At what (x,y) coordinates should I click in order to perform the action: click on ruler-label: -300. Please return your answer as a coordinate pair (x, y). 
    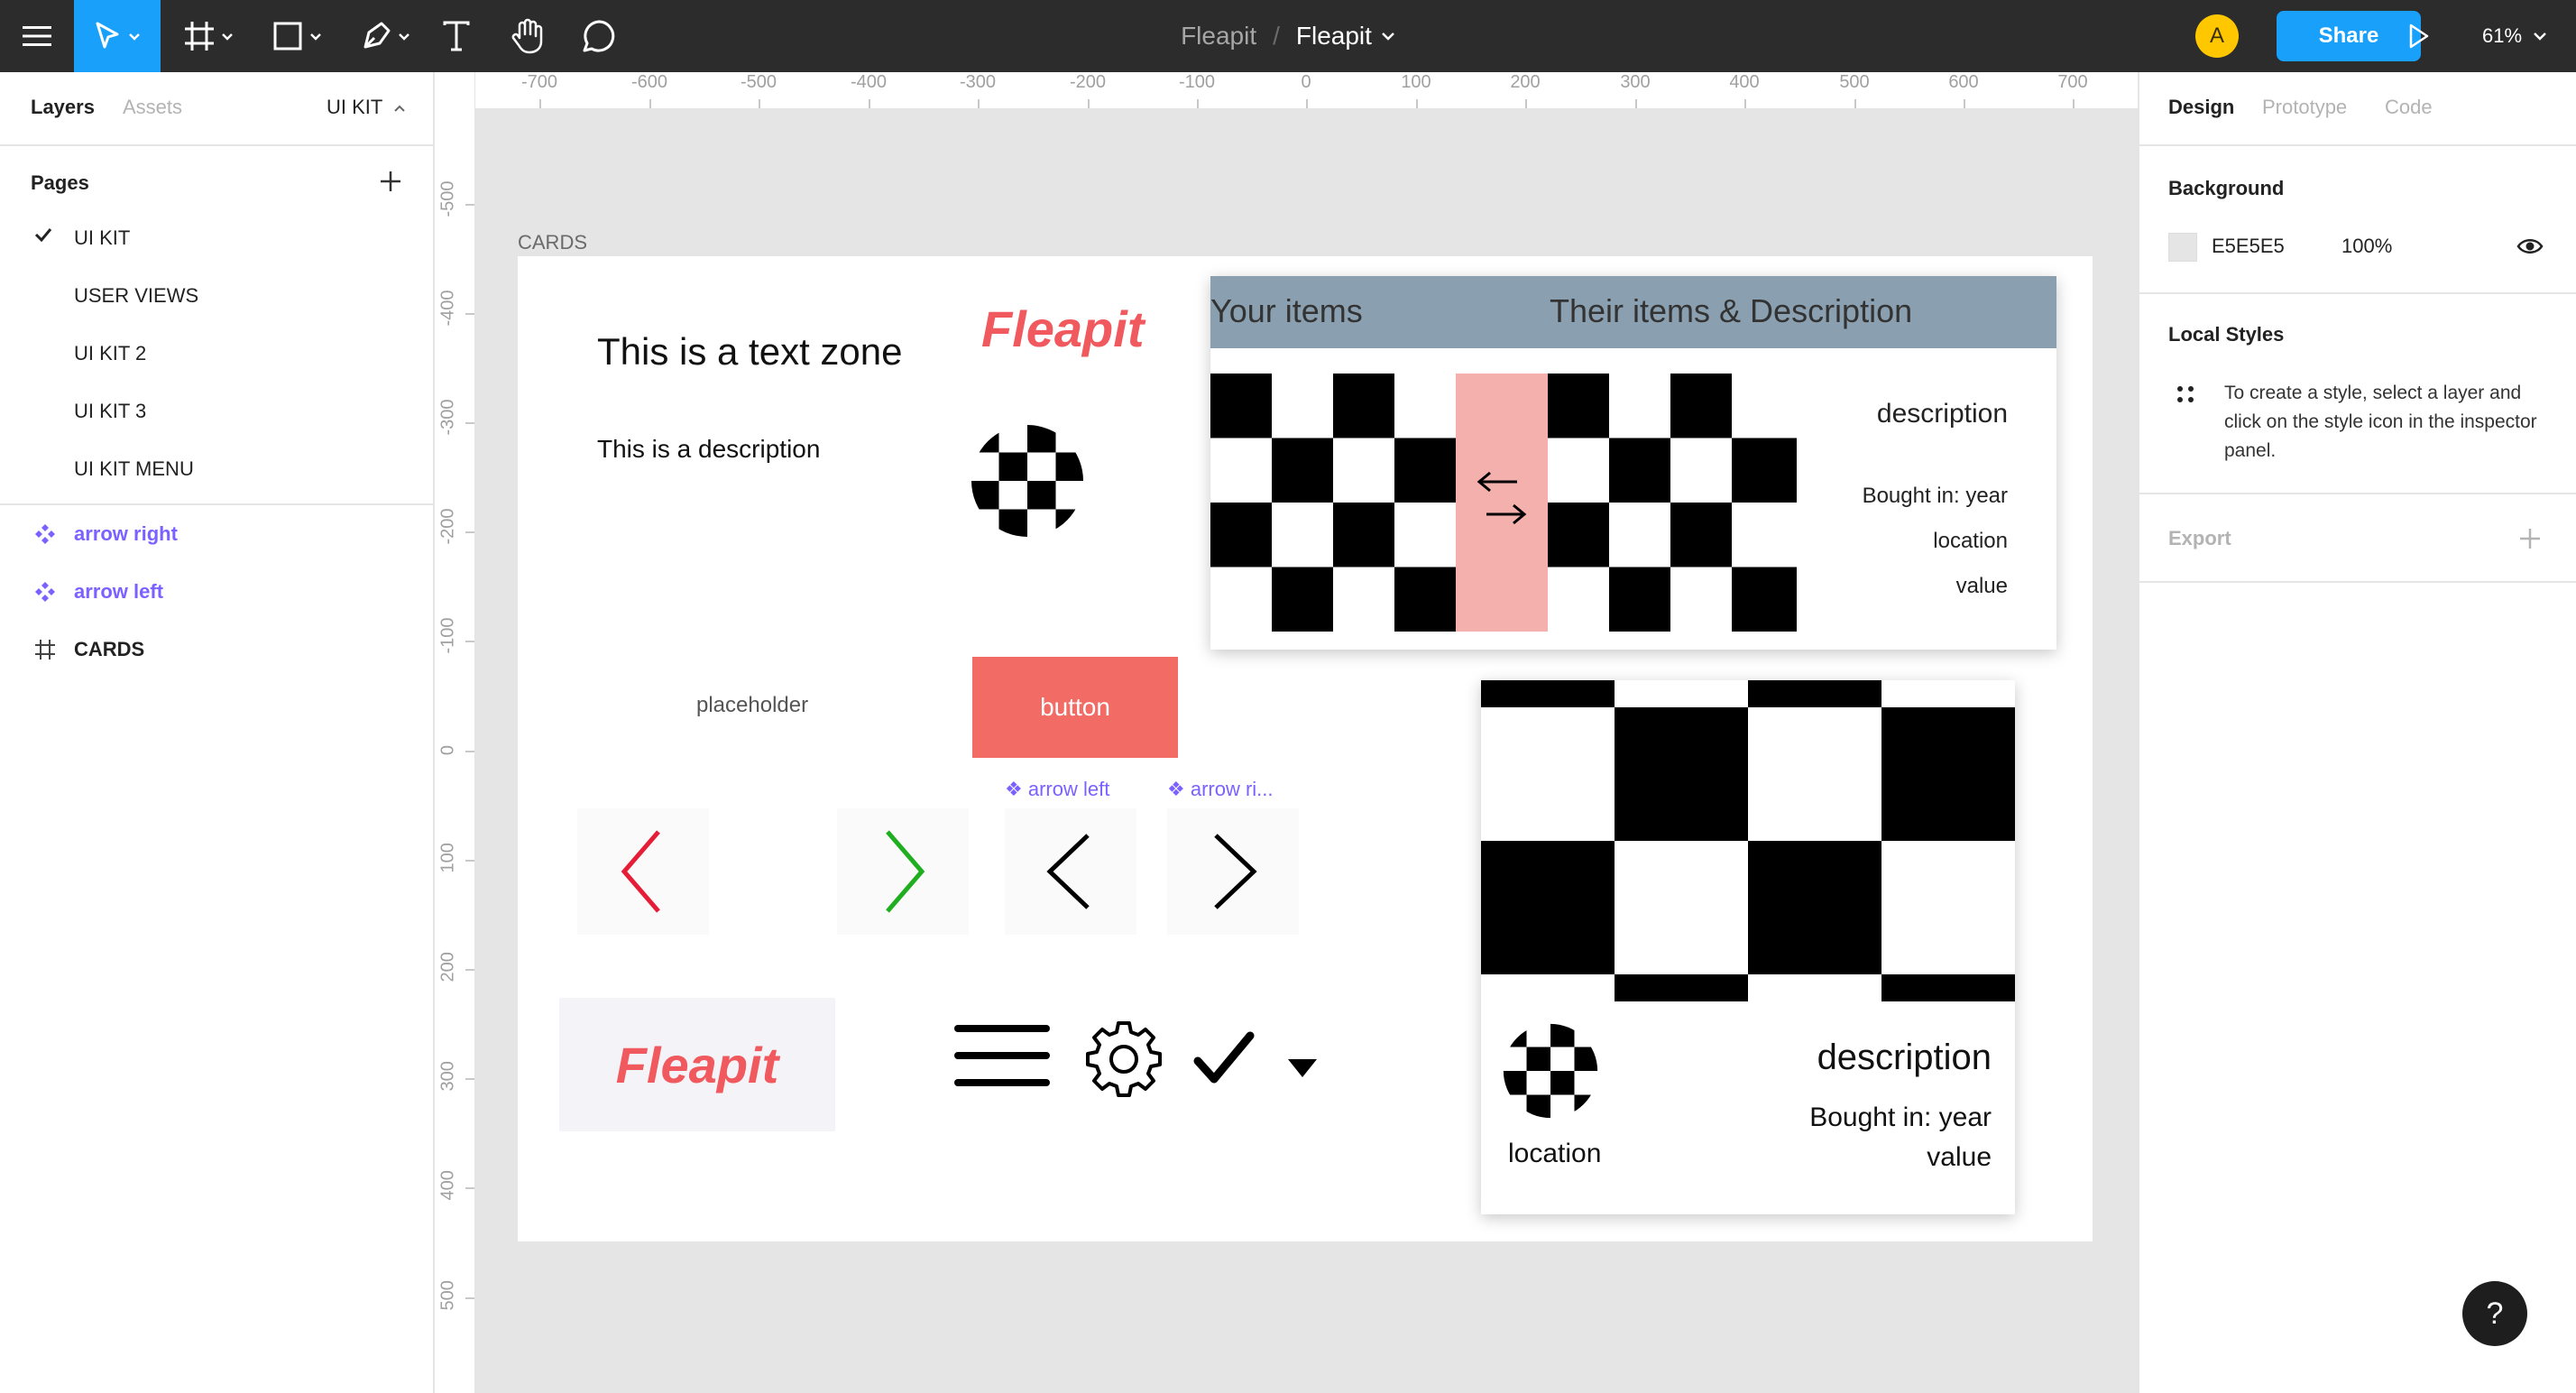
    Looking at the image, I should click on (978, 82).